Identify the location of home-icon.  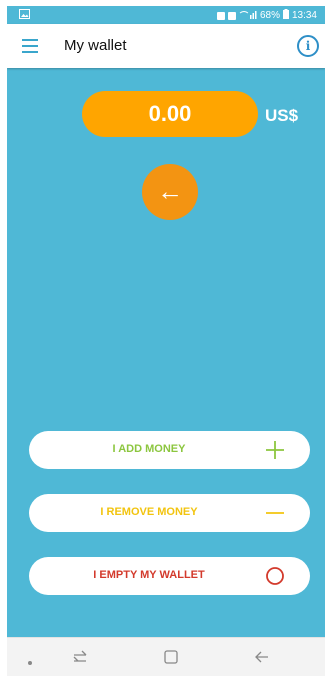
(171, 658).